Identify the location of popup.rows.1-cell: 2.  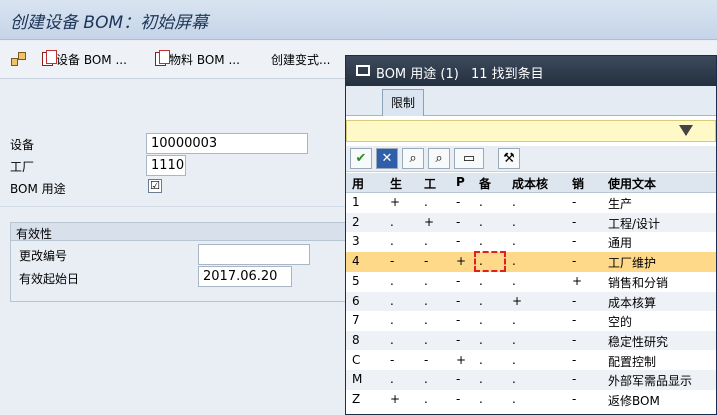
(356, 221).